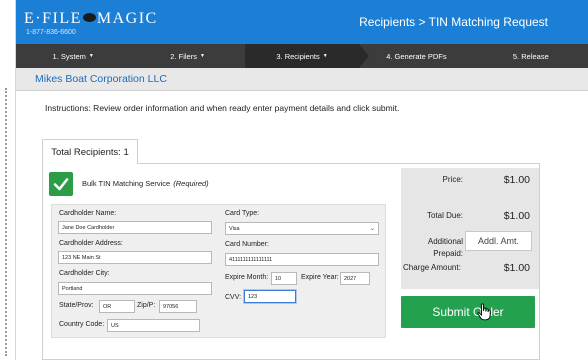 This screenshot has width=588, height=360. I want to click on logo-badge-icon, so click(89, 17).